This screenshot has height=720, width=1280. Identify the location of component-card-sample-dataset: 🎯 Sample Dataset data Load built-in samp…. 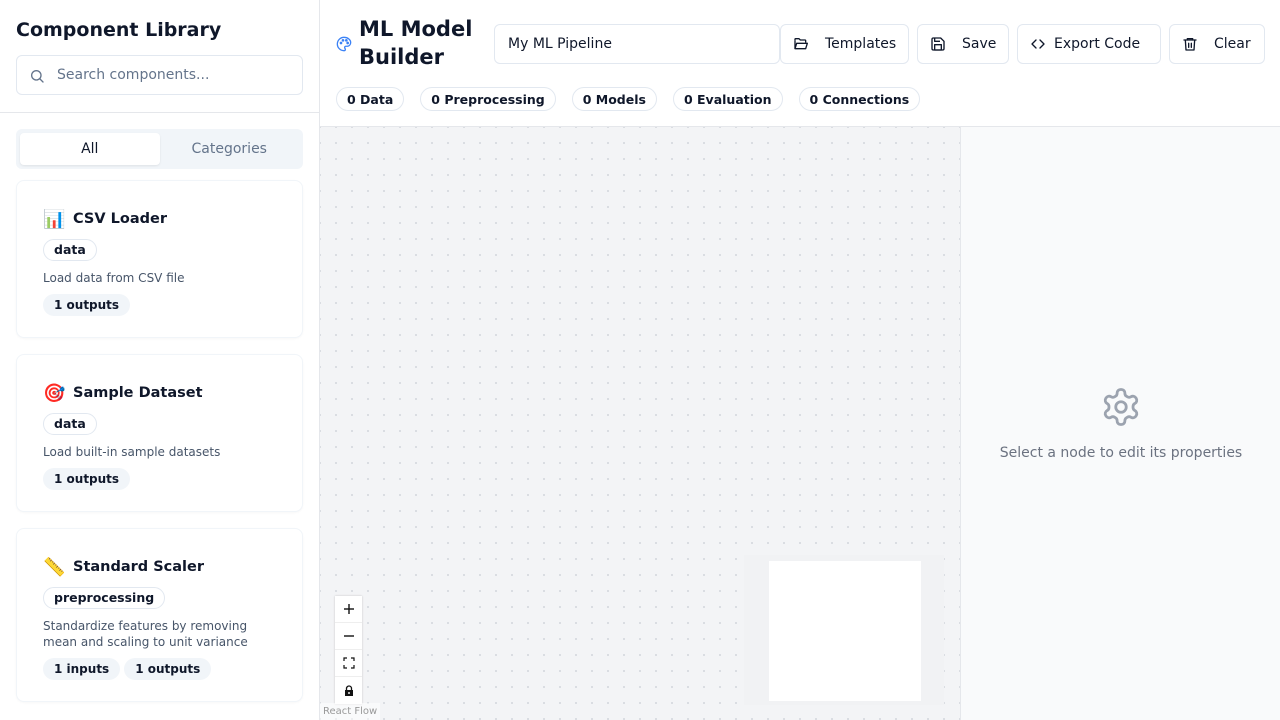
(159, 433).